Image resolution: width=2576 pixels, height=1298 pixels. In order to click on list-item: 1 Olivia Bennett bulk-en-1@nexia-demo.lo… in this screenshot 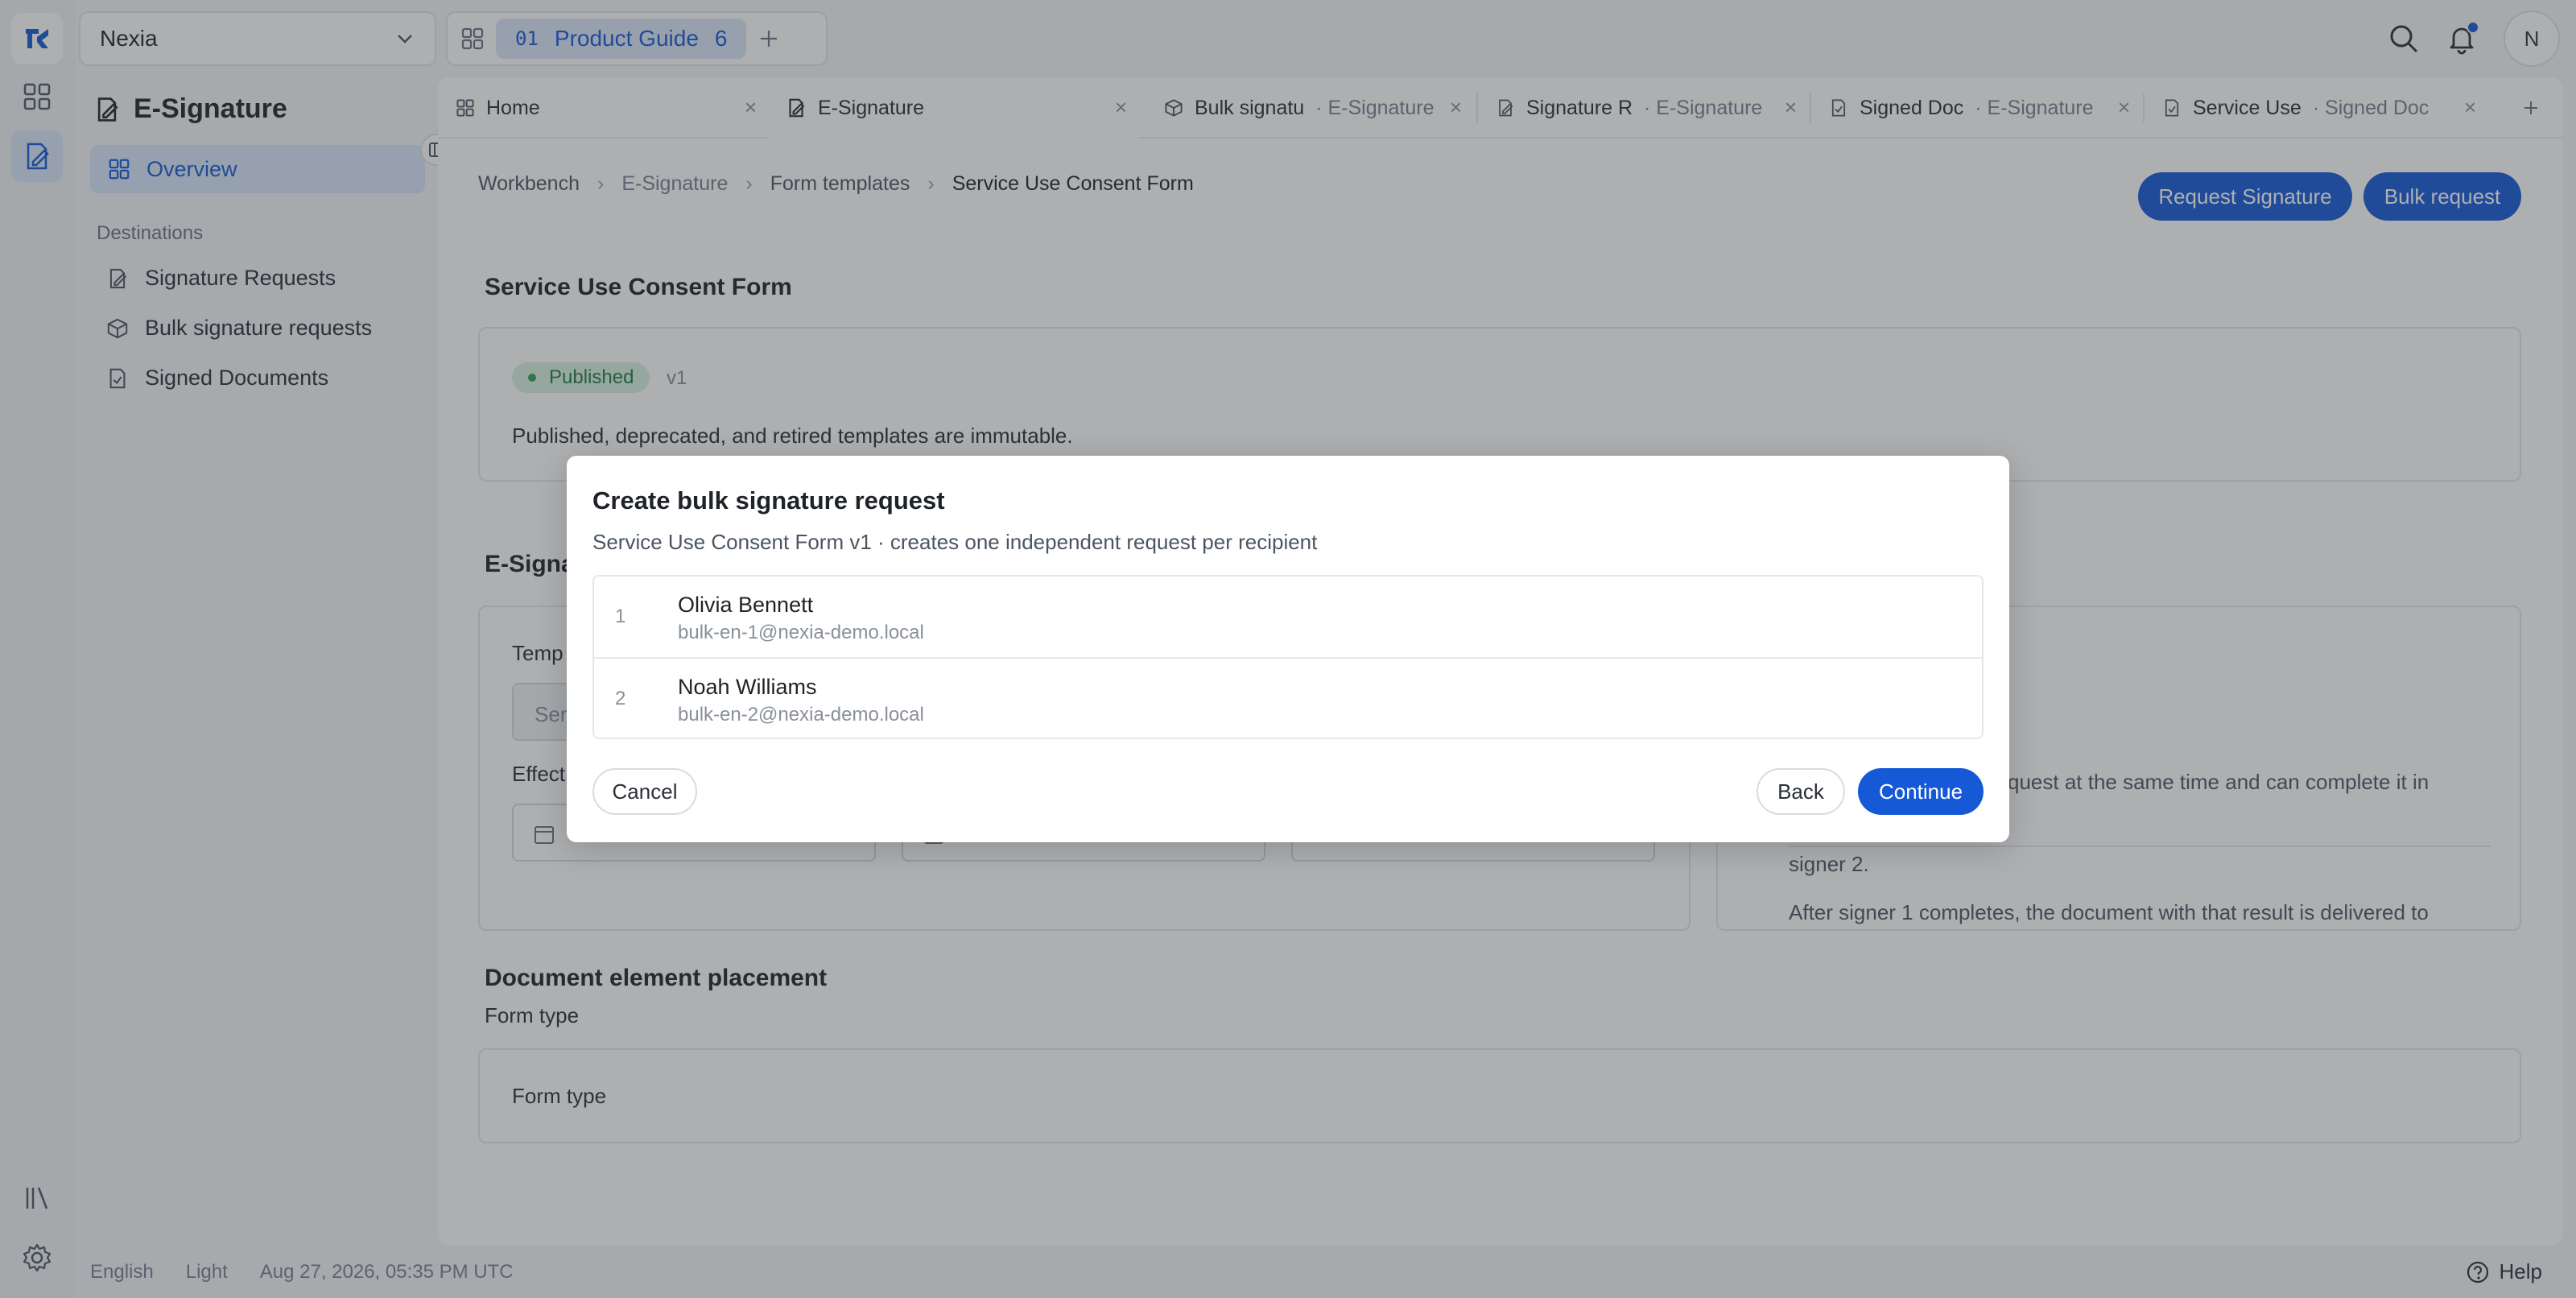, I will do `click(1288, 618)`.